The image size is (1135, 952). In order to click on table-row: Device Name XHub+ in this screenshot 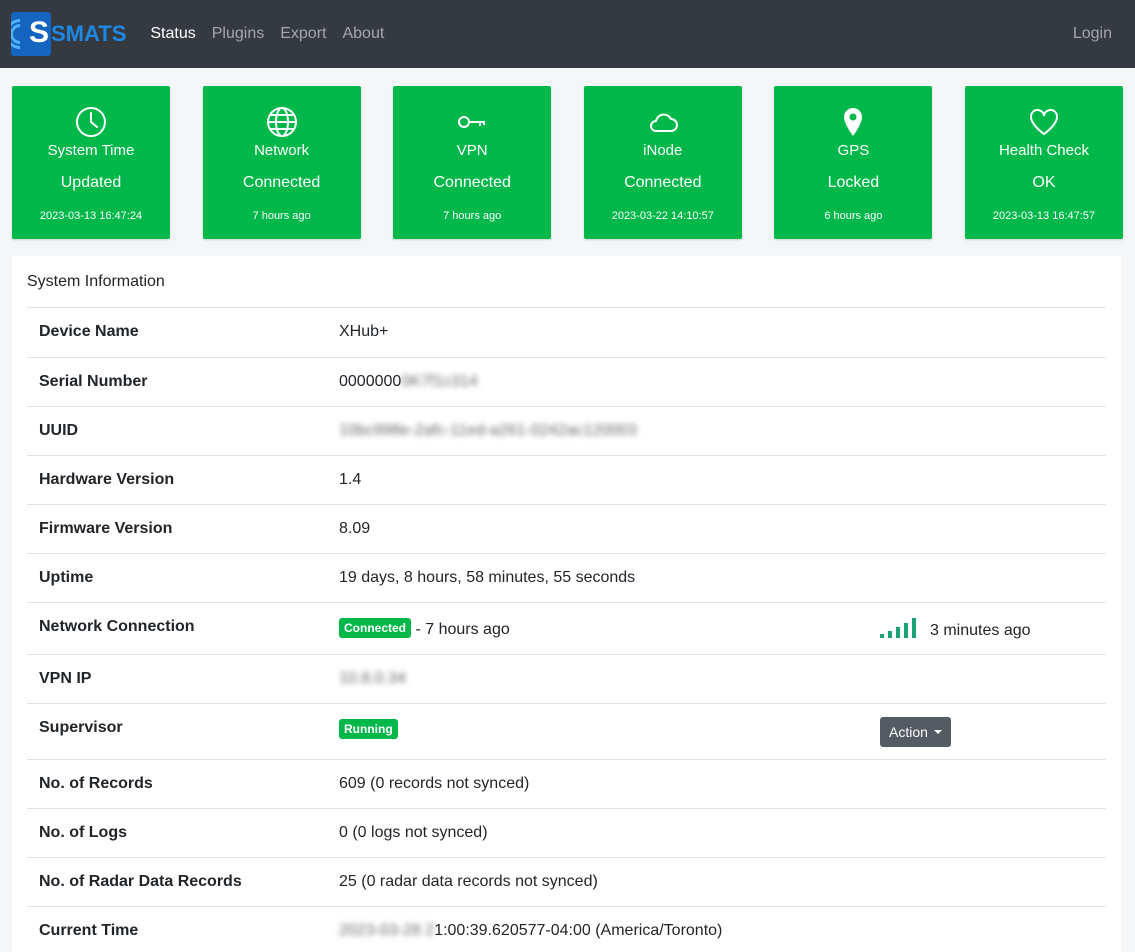, I will do `click(566, 333)`.